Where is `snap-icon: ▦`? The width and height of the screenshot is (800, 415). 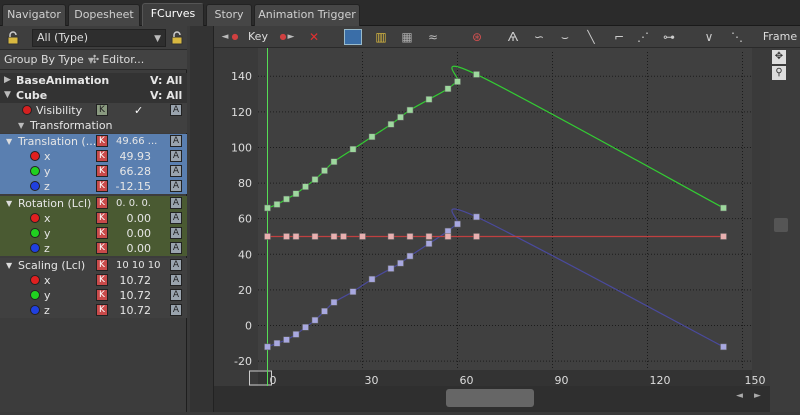 snap-icon: ▦ is located at coordinates (407, 37).